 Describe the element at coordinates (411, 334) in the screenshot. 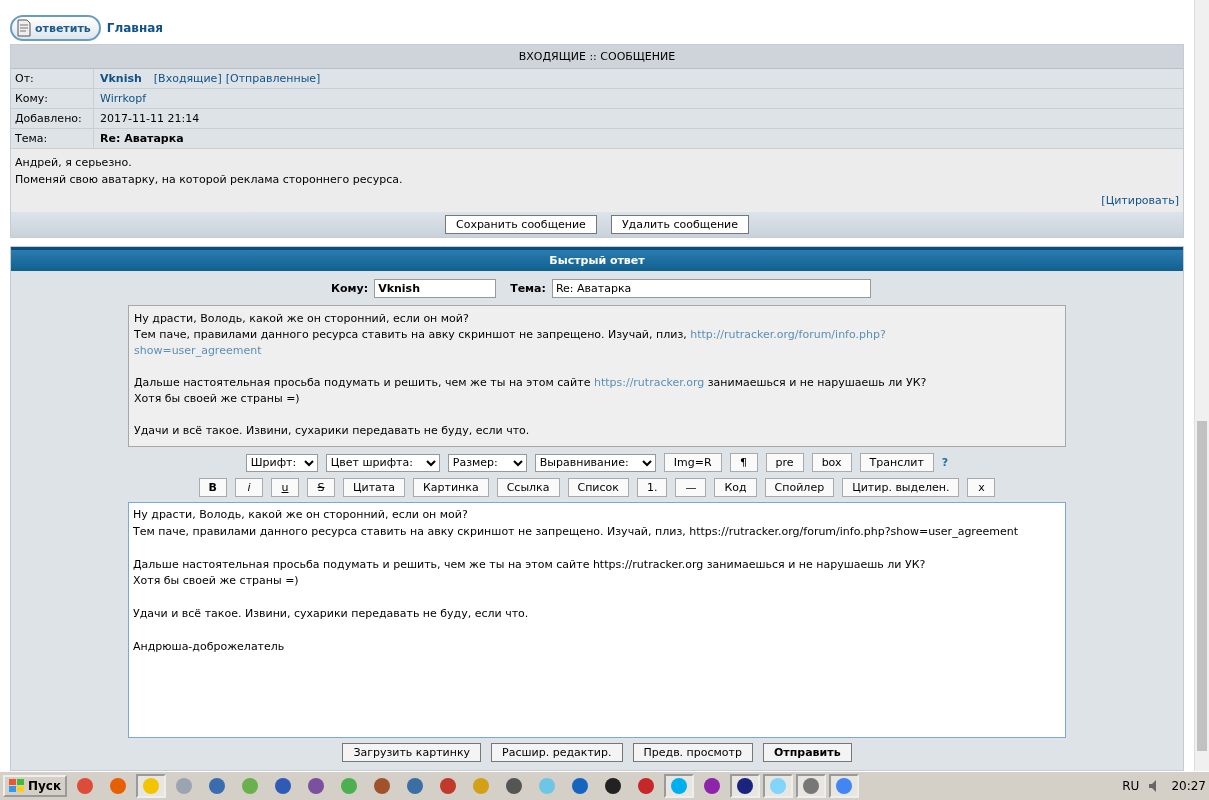

I see `preview-text: Тем паче, правилами данного ресурса ставить на авку скриншот не запрещено. Изучай, плиз,` at that location.